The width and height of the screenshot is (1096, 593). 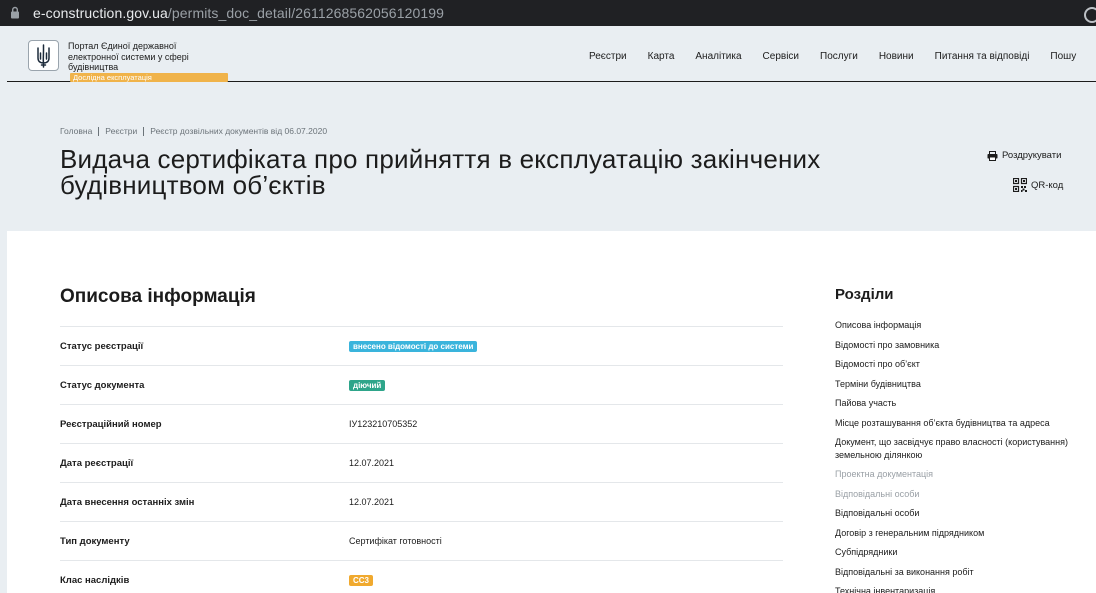 I want to click on portal-name-line-2: електронної системи у сфері, so click(x=128, y=56).